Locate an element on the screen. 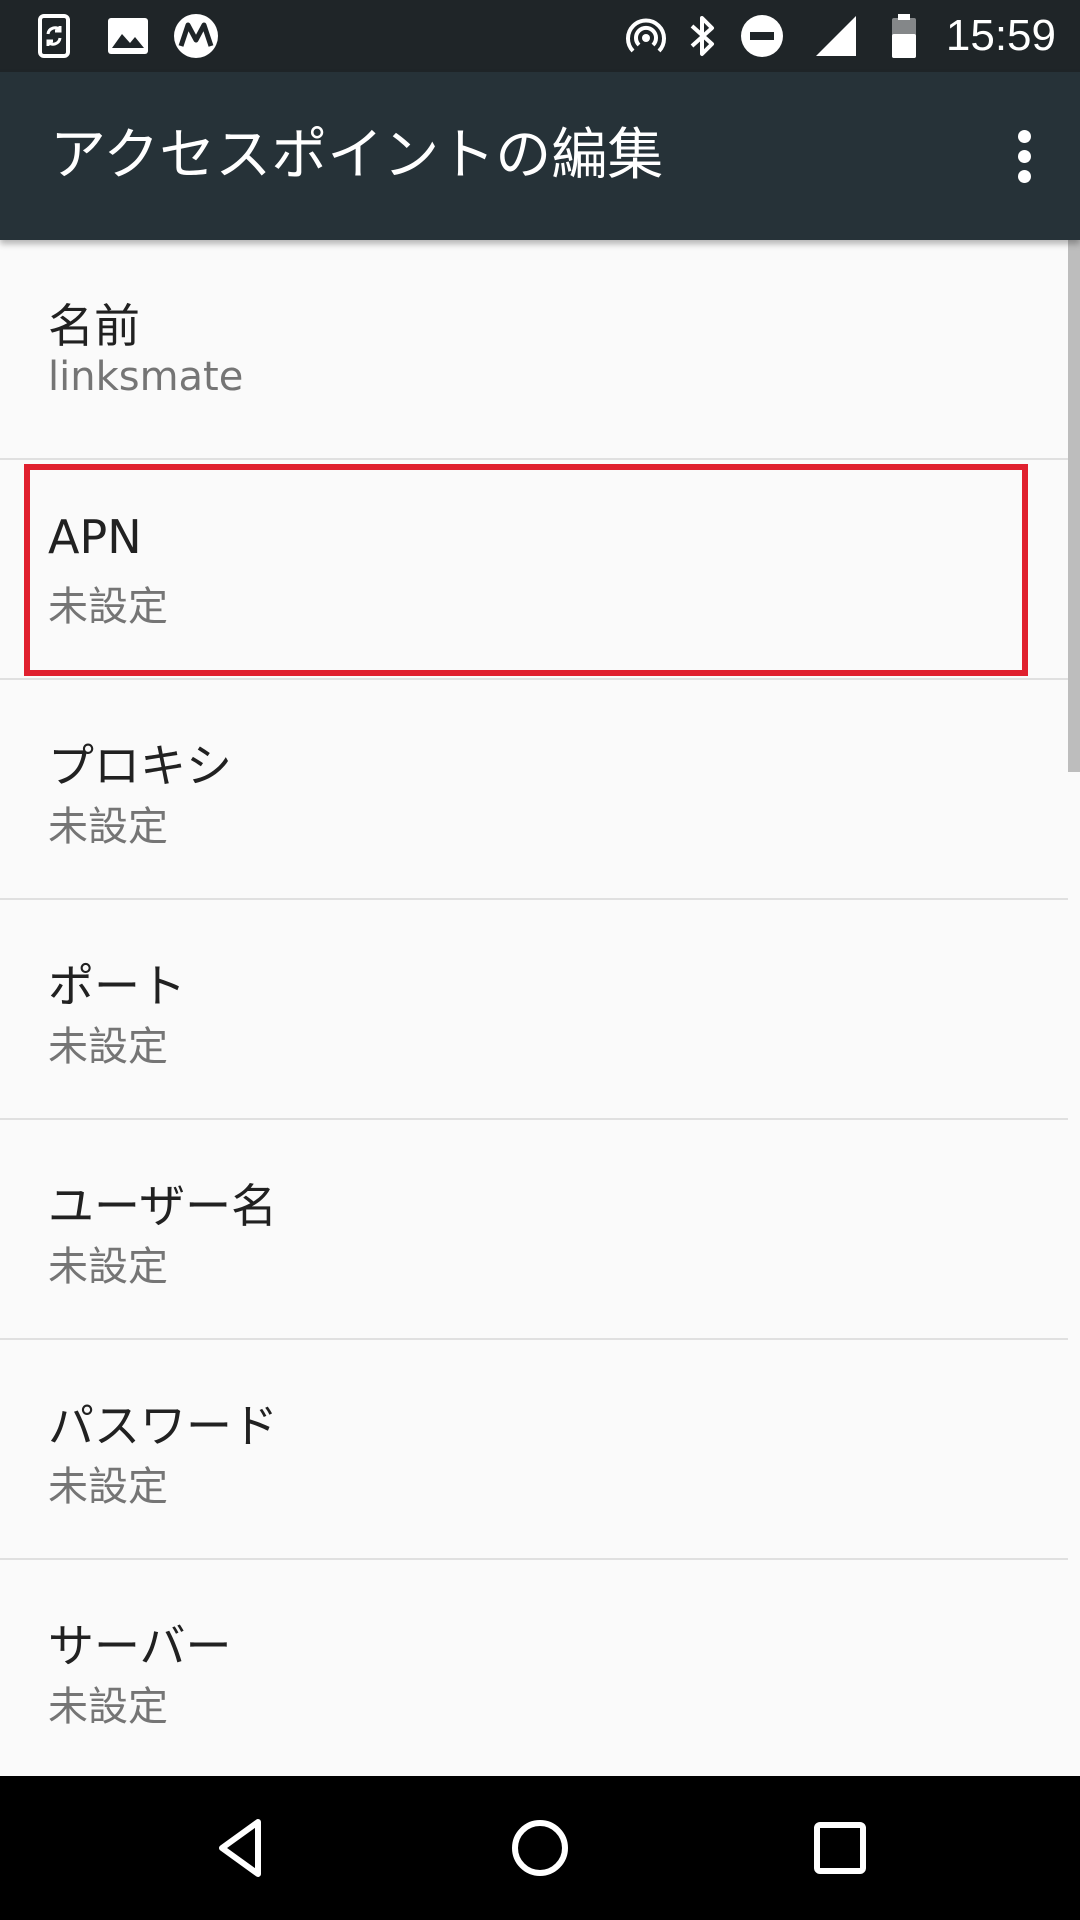  scrollbar is located at coordinates (1074, 506).